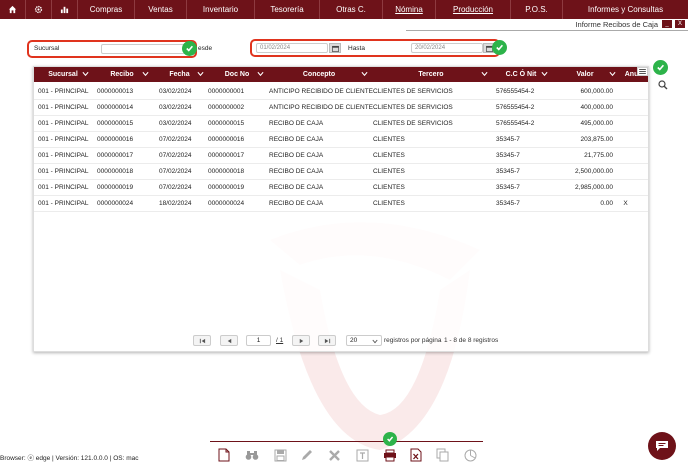 The width and height of the screenshot is (688, 466). What do you see at coordinates (663, 85) in the screenshot?
I see `search-icon` at bounding box center [663, 85].